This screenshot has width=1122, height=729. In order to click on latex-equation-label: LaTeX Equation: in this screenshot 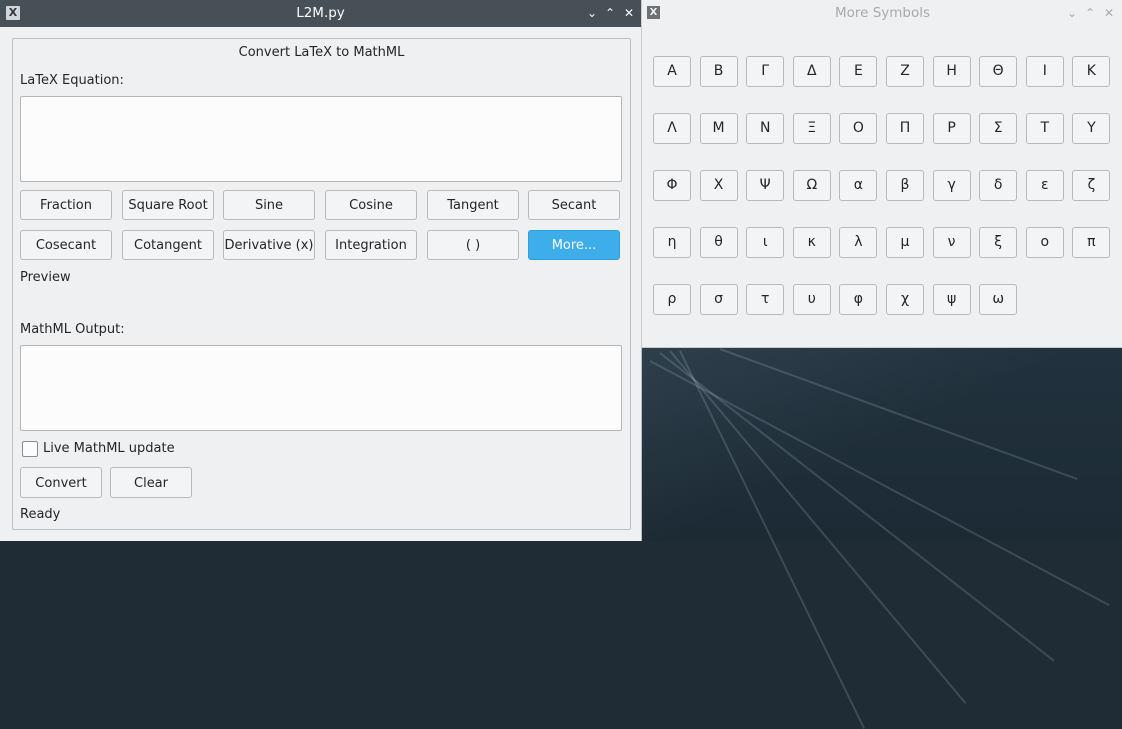, I will do `click(72, 80)`.